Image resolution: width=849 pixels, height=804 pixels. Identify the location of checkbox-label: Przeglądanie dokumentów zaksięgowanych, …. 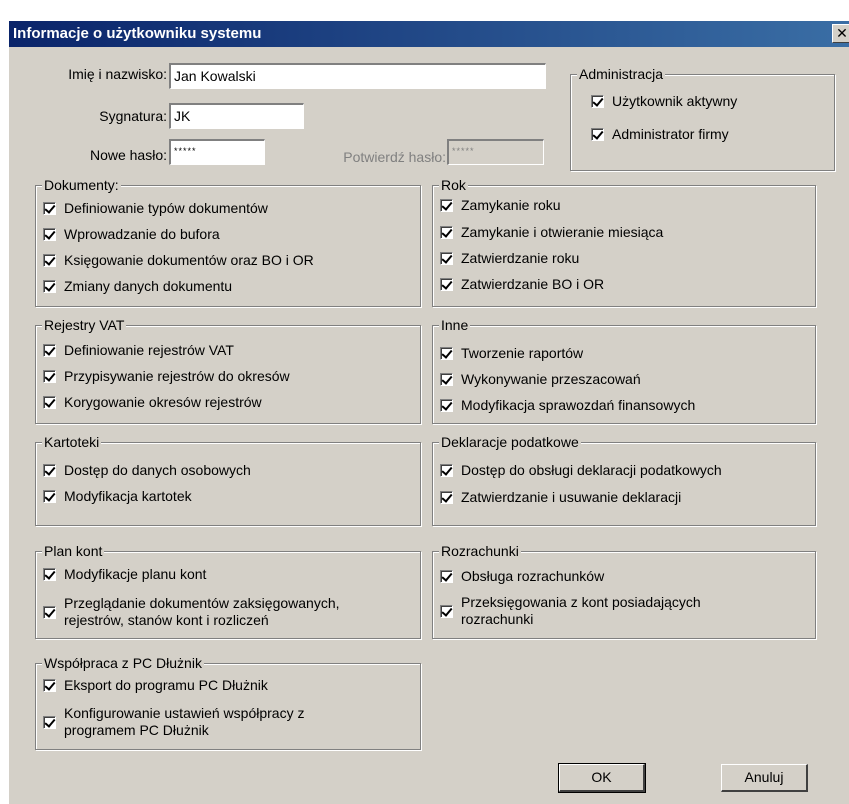
(202, 611).